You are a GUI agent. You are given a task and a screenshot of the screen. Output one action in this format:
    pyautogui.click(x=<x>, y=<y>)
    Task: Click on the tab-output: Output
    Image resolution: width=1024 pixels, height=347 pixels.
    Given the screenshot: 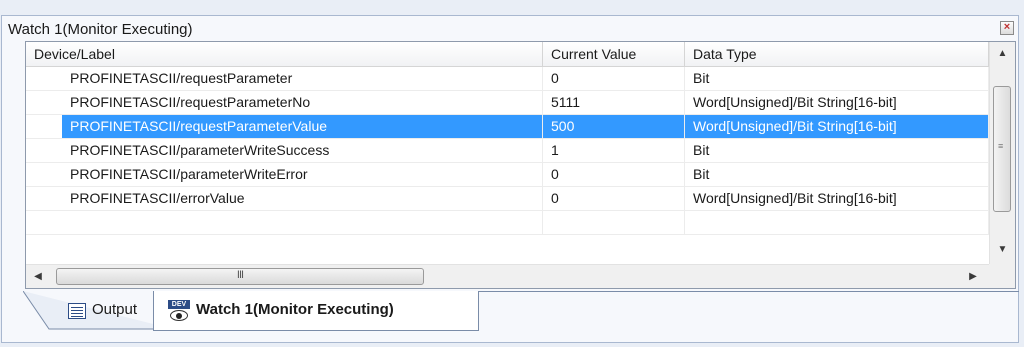 What is the action you would take?
    pyautogui.click(x=98, y=311)
    